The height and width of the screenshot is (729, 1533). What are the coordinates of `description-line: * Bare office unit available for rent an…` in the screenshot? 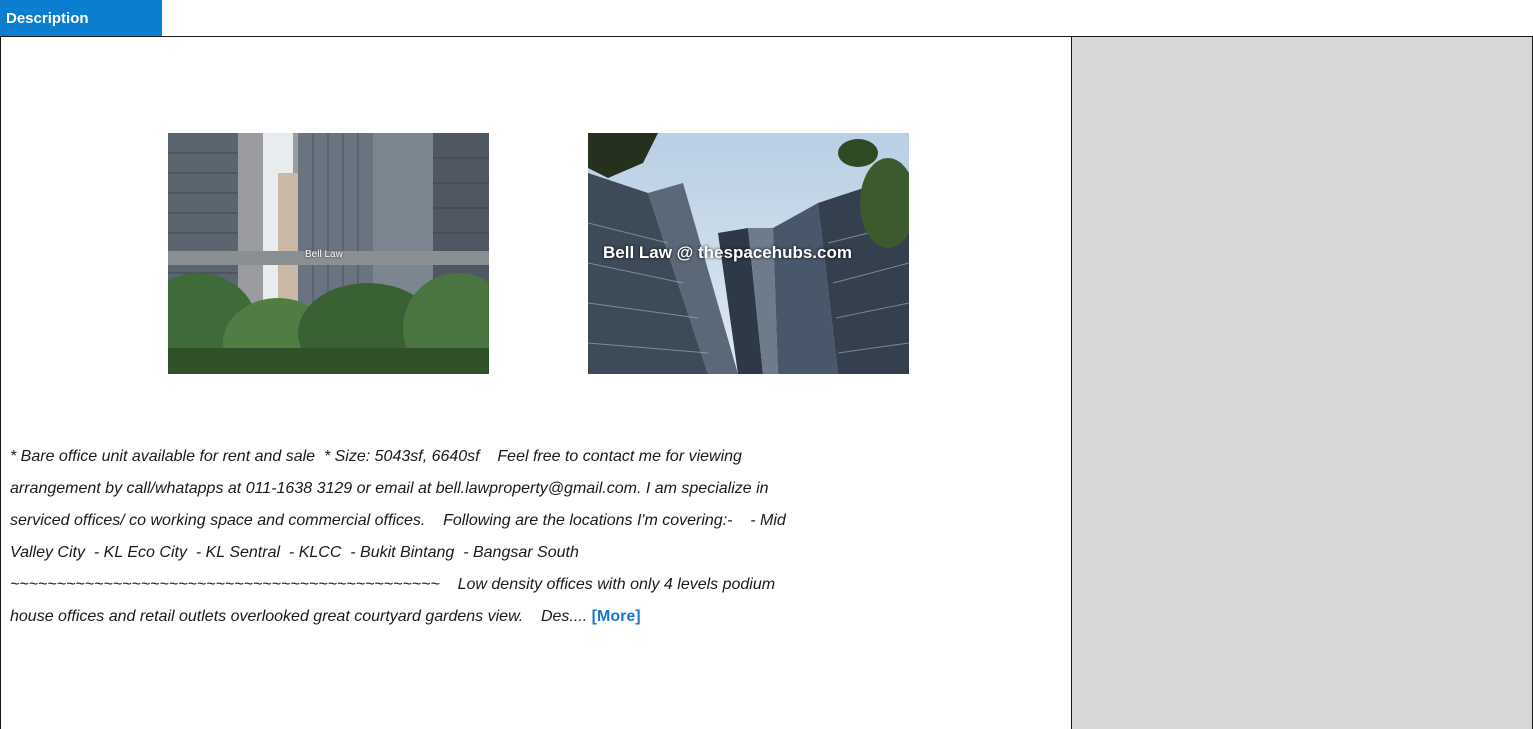 It's located at (376, 456).